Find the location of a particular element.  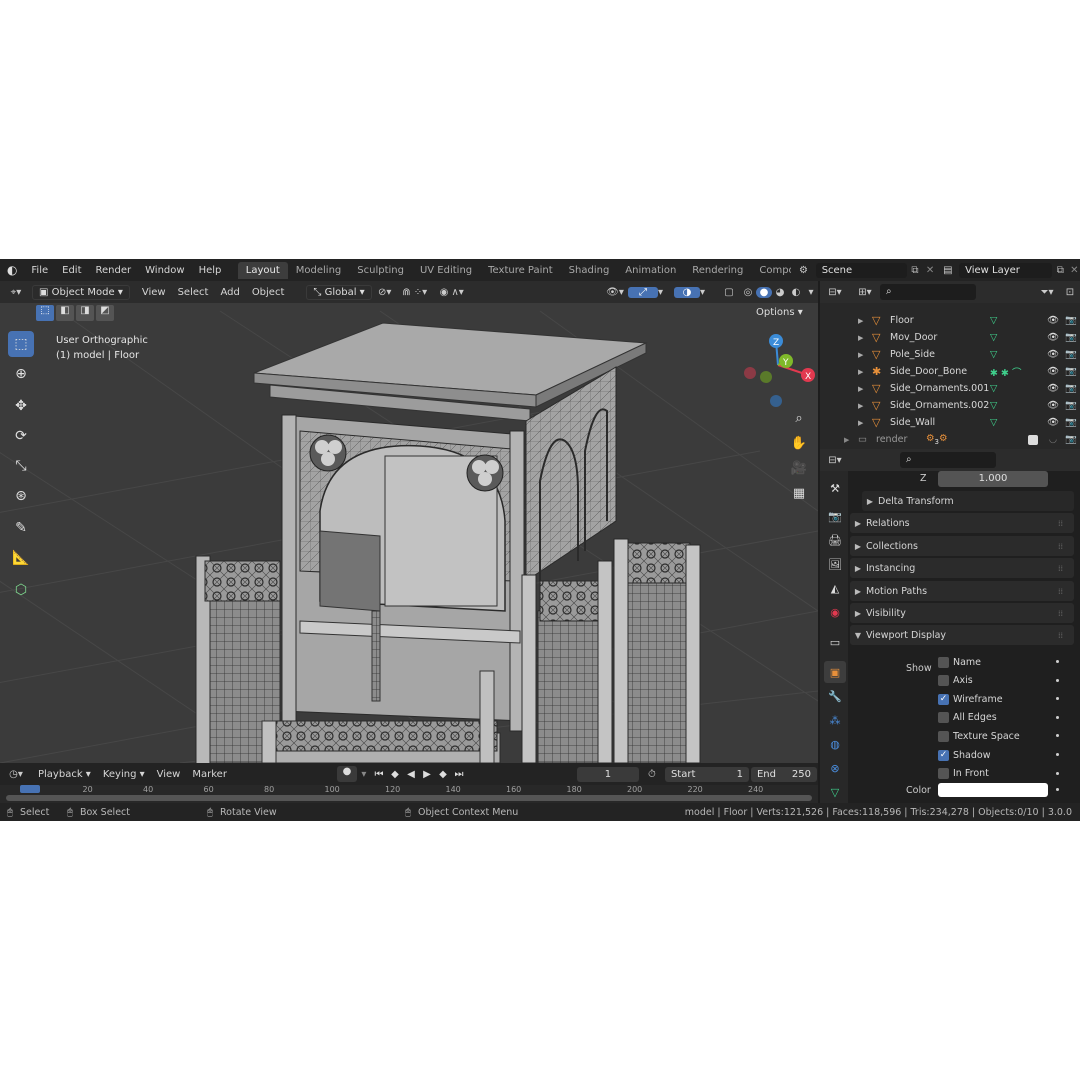

outliner-editor-icon: ⊟▾ is located at coordinates (835, 292).